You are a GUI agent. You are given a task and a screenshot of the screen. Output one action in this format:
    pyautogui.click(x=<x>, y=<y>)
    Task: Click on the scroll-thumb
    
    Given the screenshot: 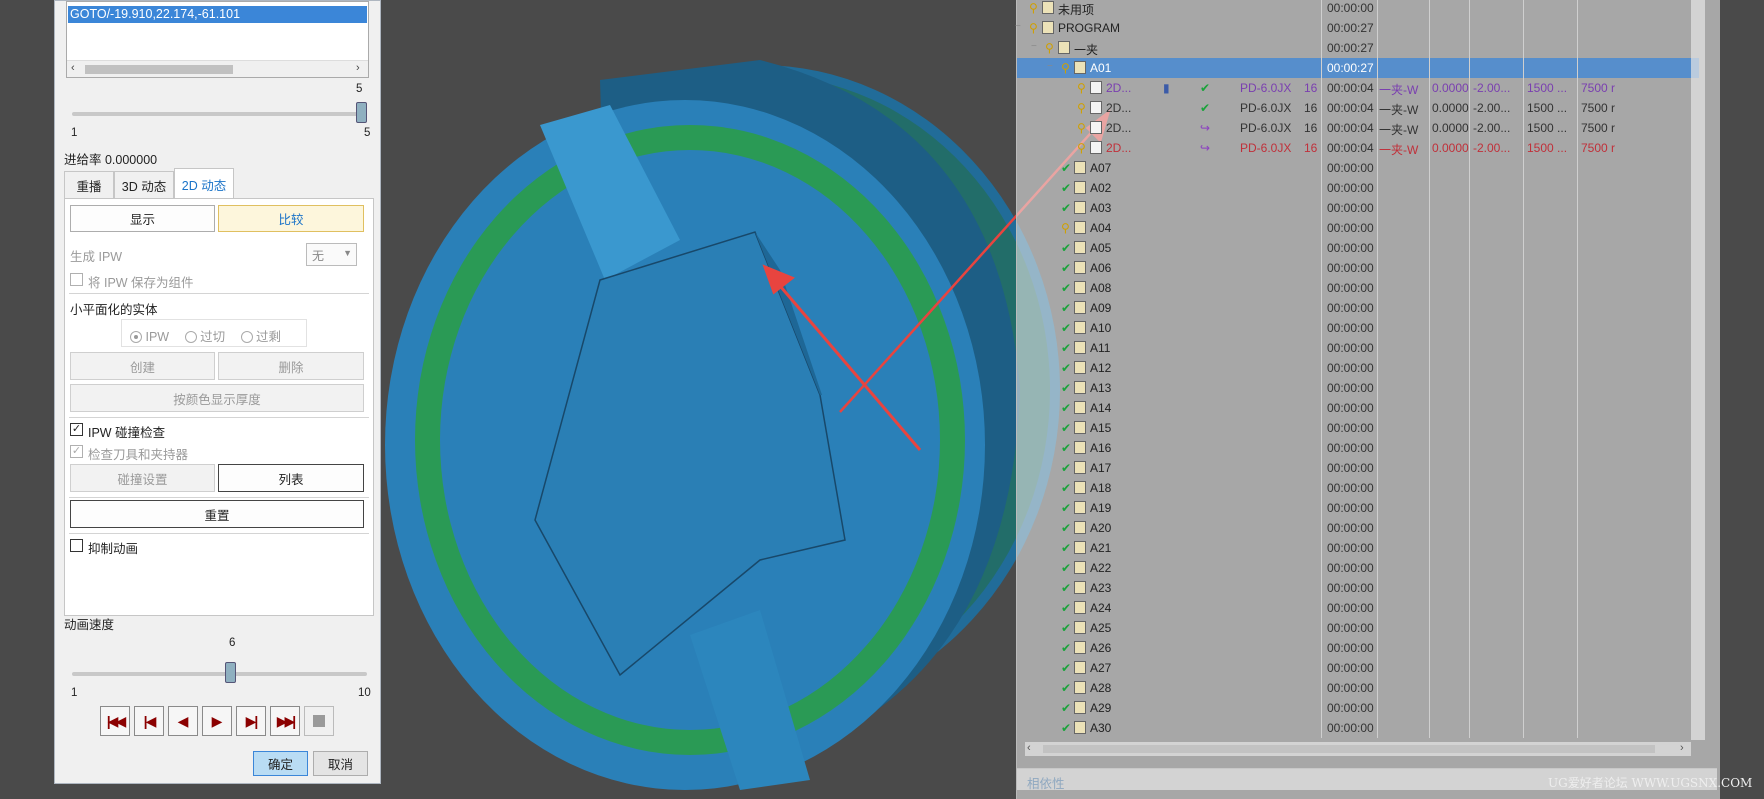 What is the action you would take?
    pyautogui.click(x=159, y=69)
    